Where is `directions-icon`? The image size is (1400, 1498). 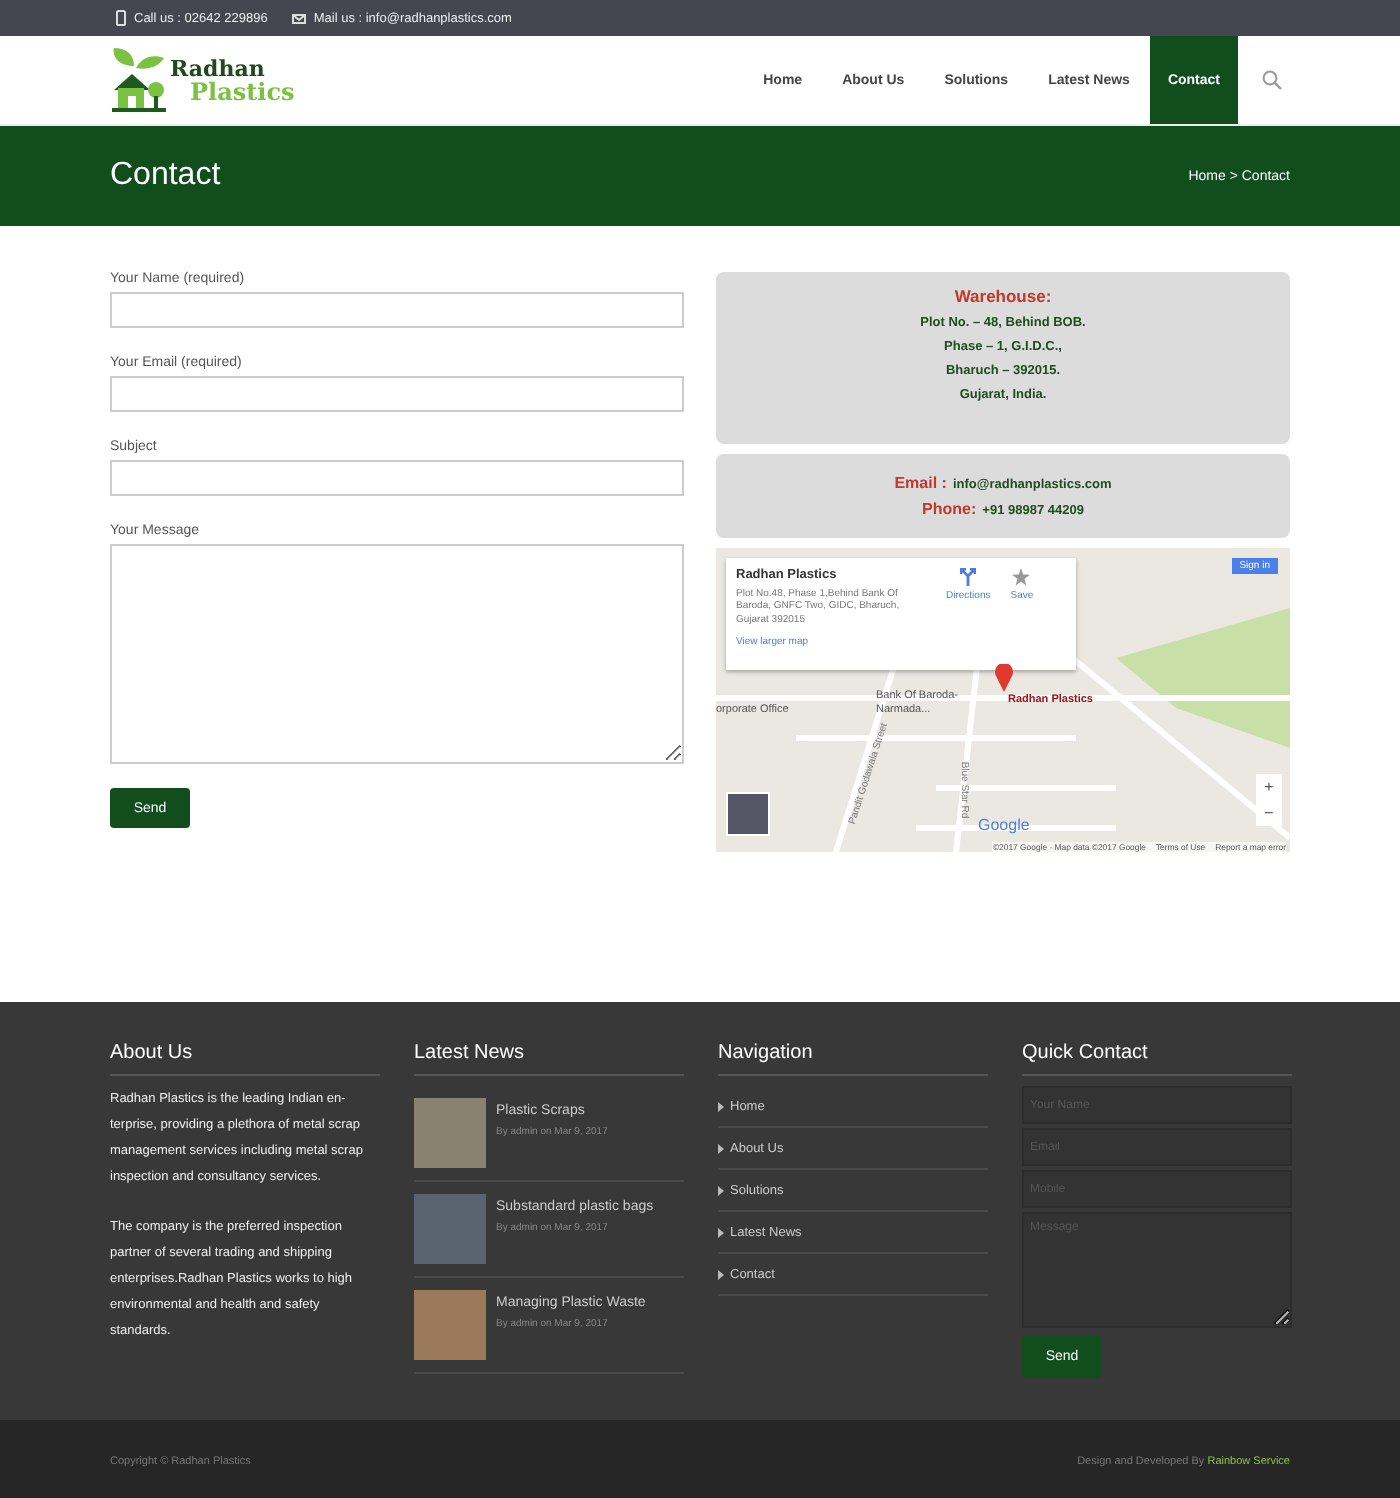 directions-icon is located at coordinates (968, 577).